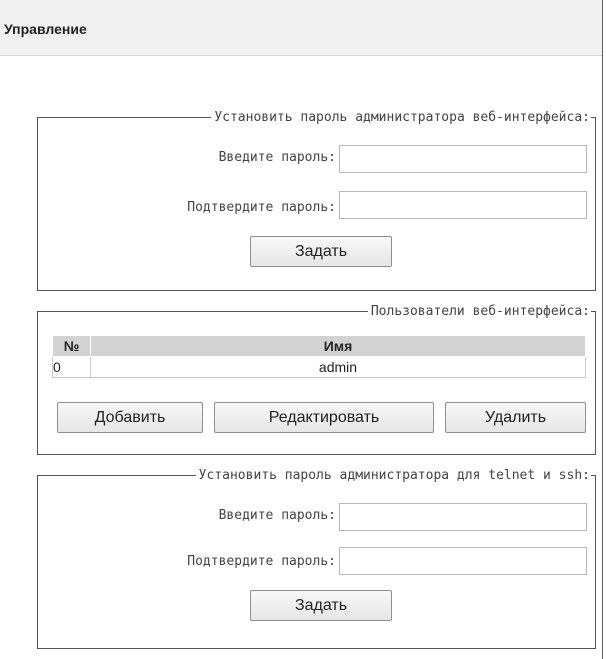  What do you see at coordinates (321, 251) in the screenshot?
I see `web-password-submit-button: Задать` at bounding box center [321, 251].